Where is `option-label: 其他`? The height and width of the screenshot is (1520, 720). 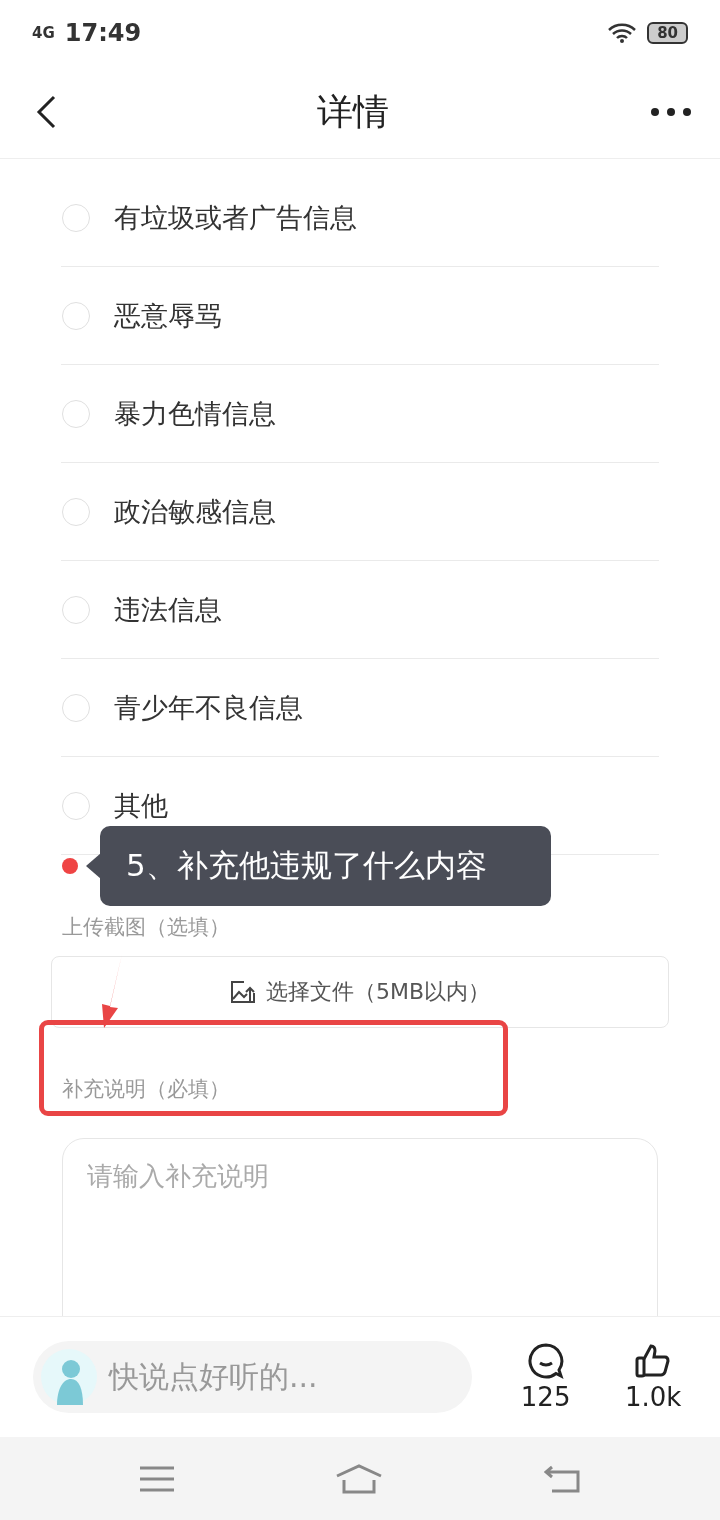 option-label: 其他 is located at coordinates (141, 805).